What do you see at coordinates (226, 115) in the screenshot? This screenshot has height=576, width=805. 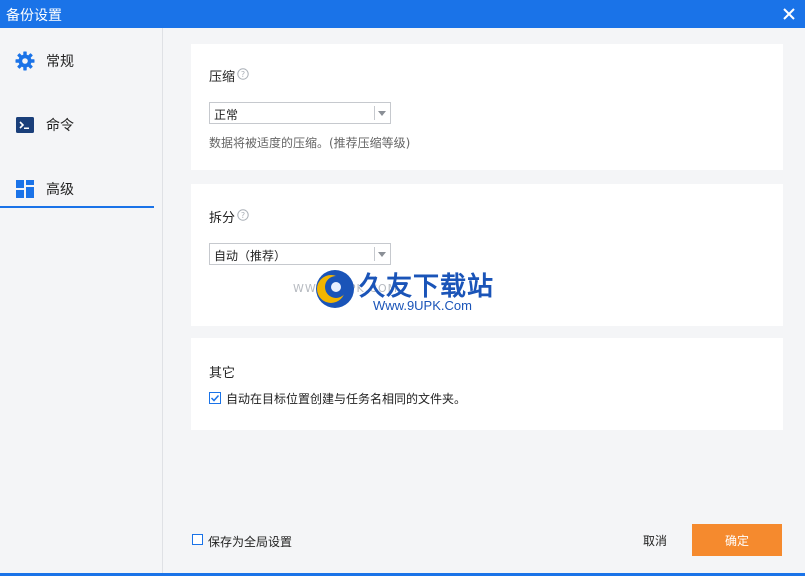 I see `compression-select-value: 正常` at bounding box center [226, 115].